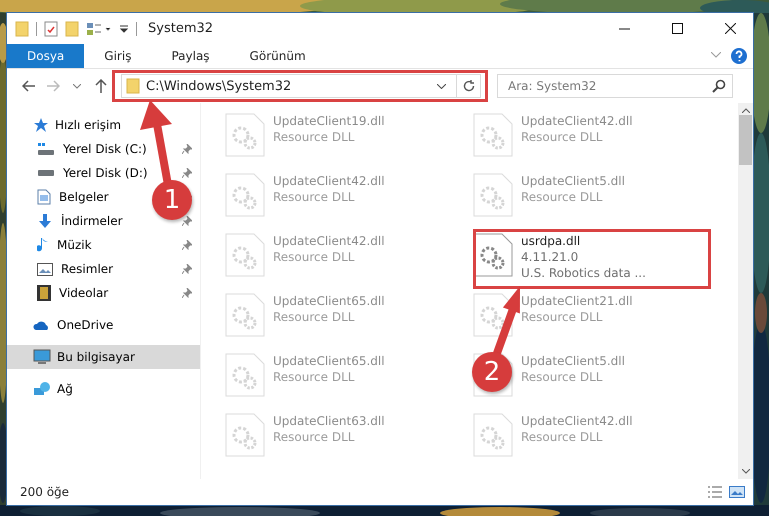  I want to click on help-icon, so click(739, 56).